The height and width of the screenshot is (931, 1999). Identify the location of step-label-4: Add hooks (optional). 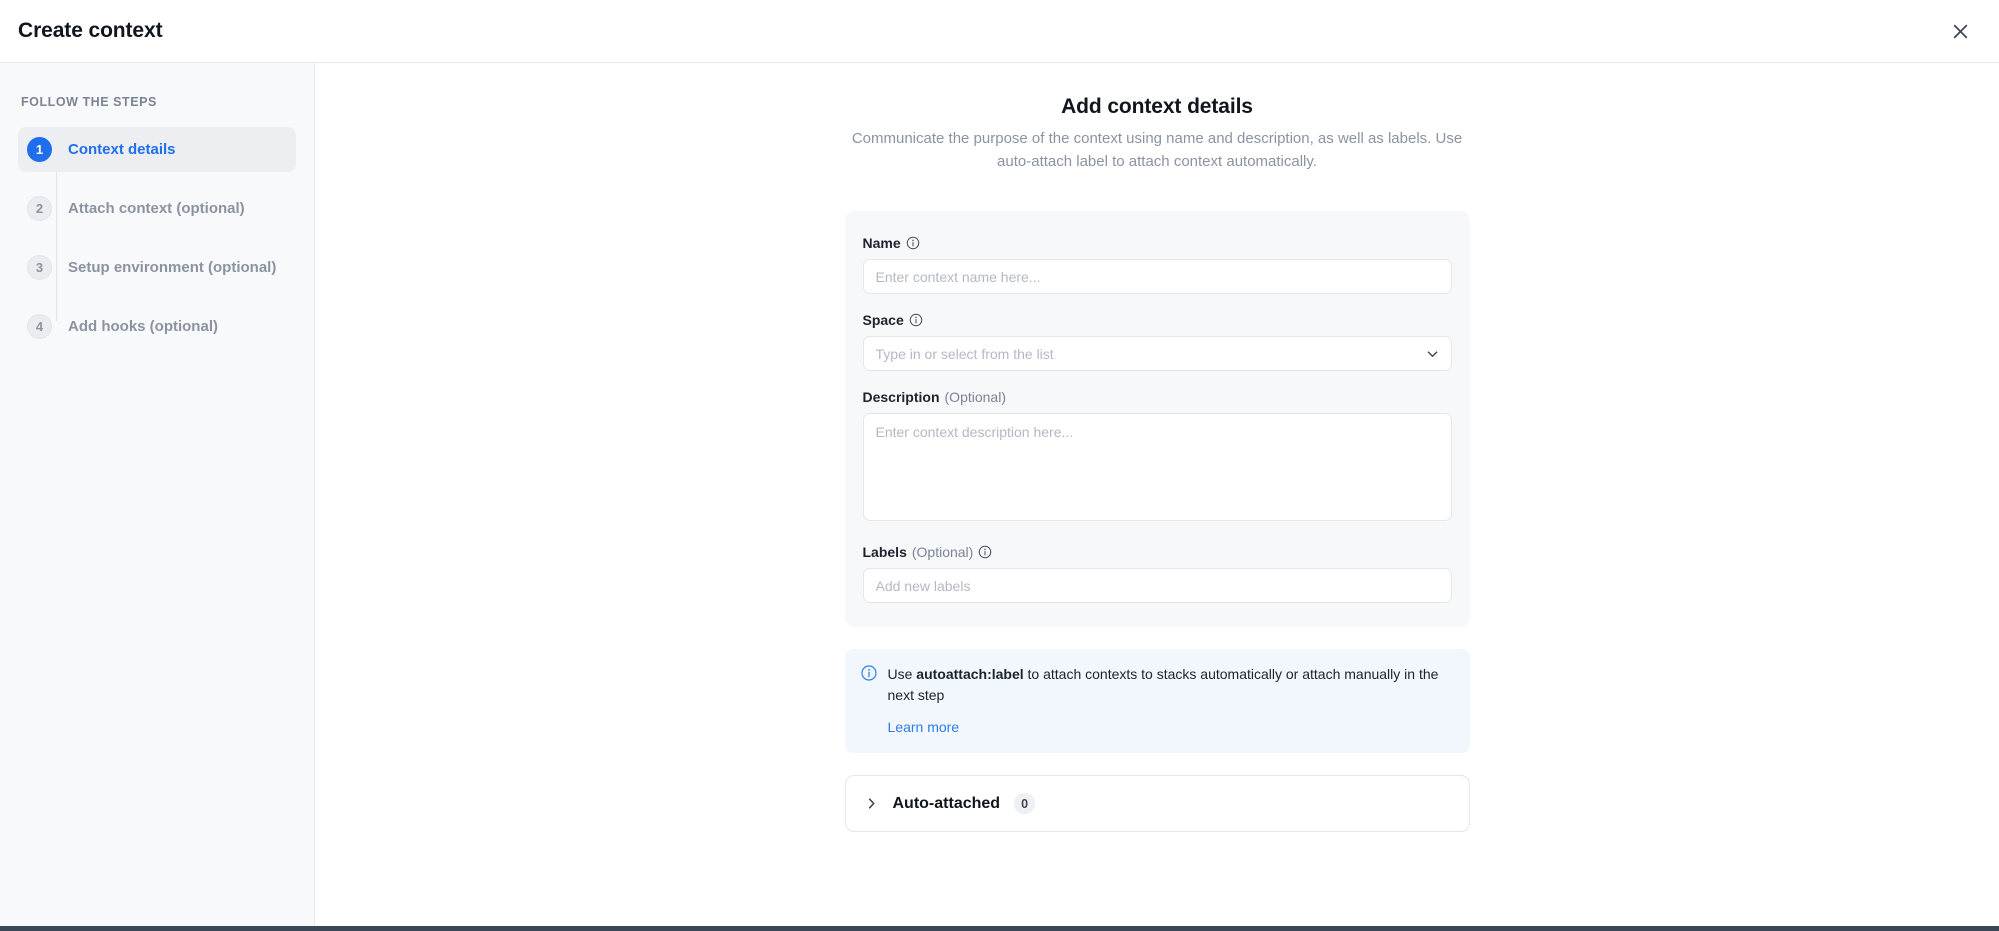
(143, 326).